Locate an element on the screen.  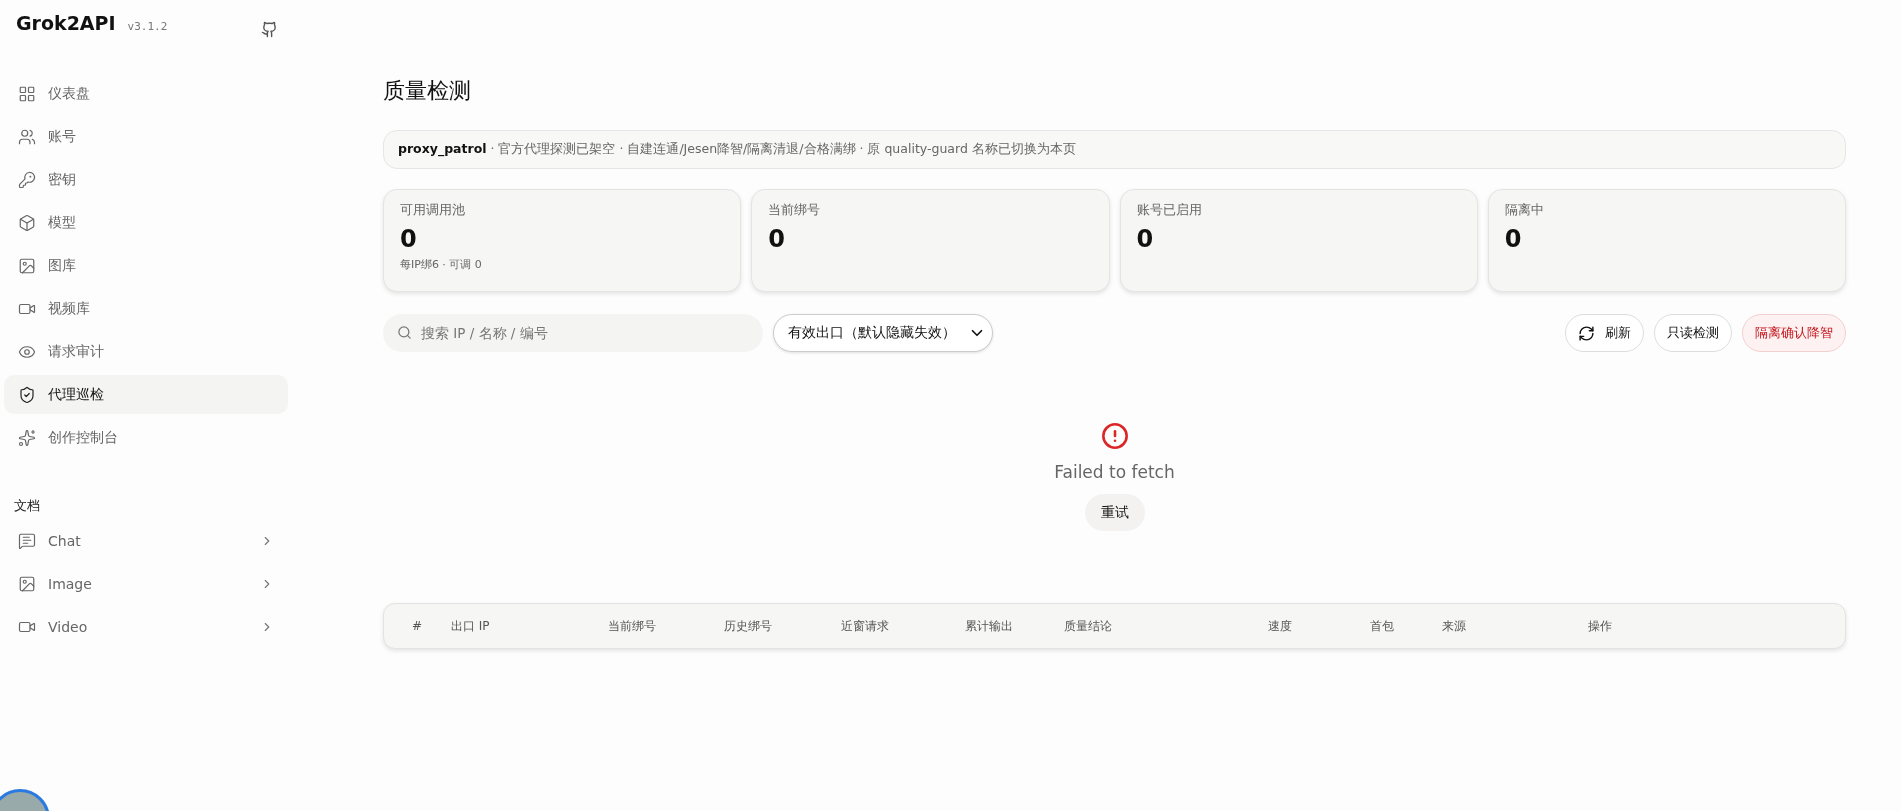
sidebar-item: Video is located at coordinates (146, 626).